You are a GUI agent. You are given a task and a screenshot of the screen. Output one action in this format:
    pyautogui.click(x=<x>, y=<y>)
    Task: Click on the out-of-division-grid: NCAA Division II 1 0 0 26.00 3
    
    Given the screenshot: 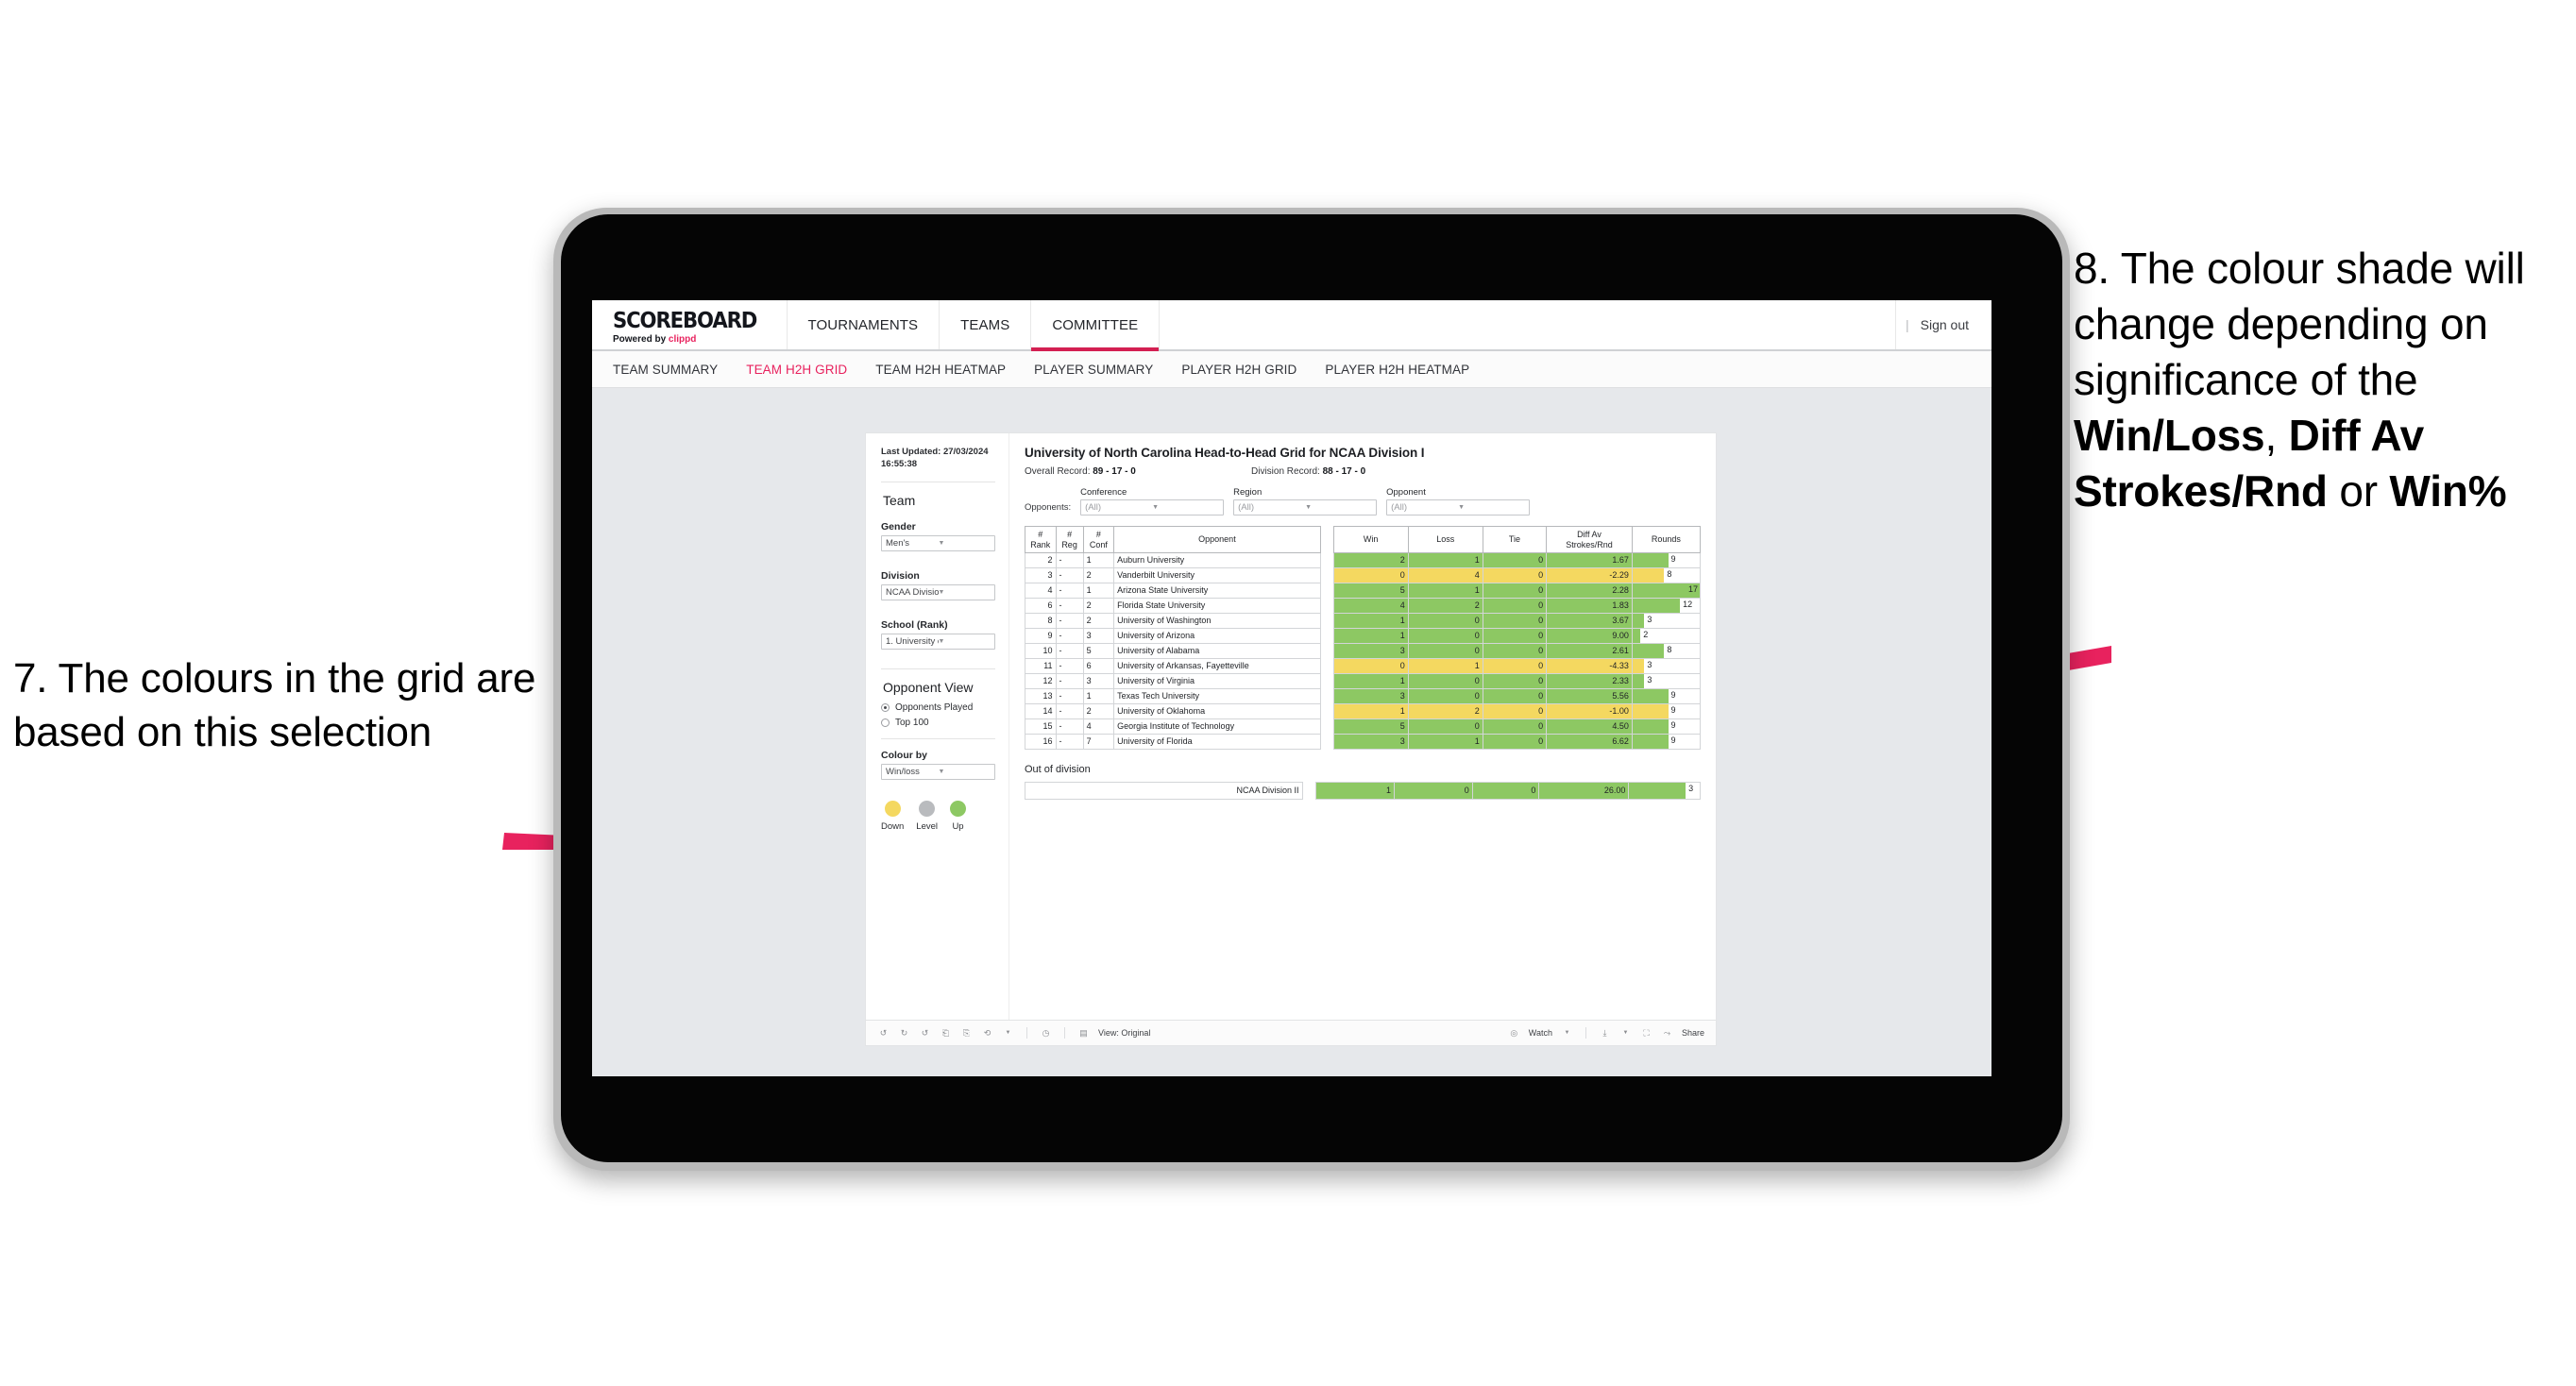 What is the action you would take?
    pyautogui.click(x=1363, y=792)
    